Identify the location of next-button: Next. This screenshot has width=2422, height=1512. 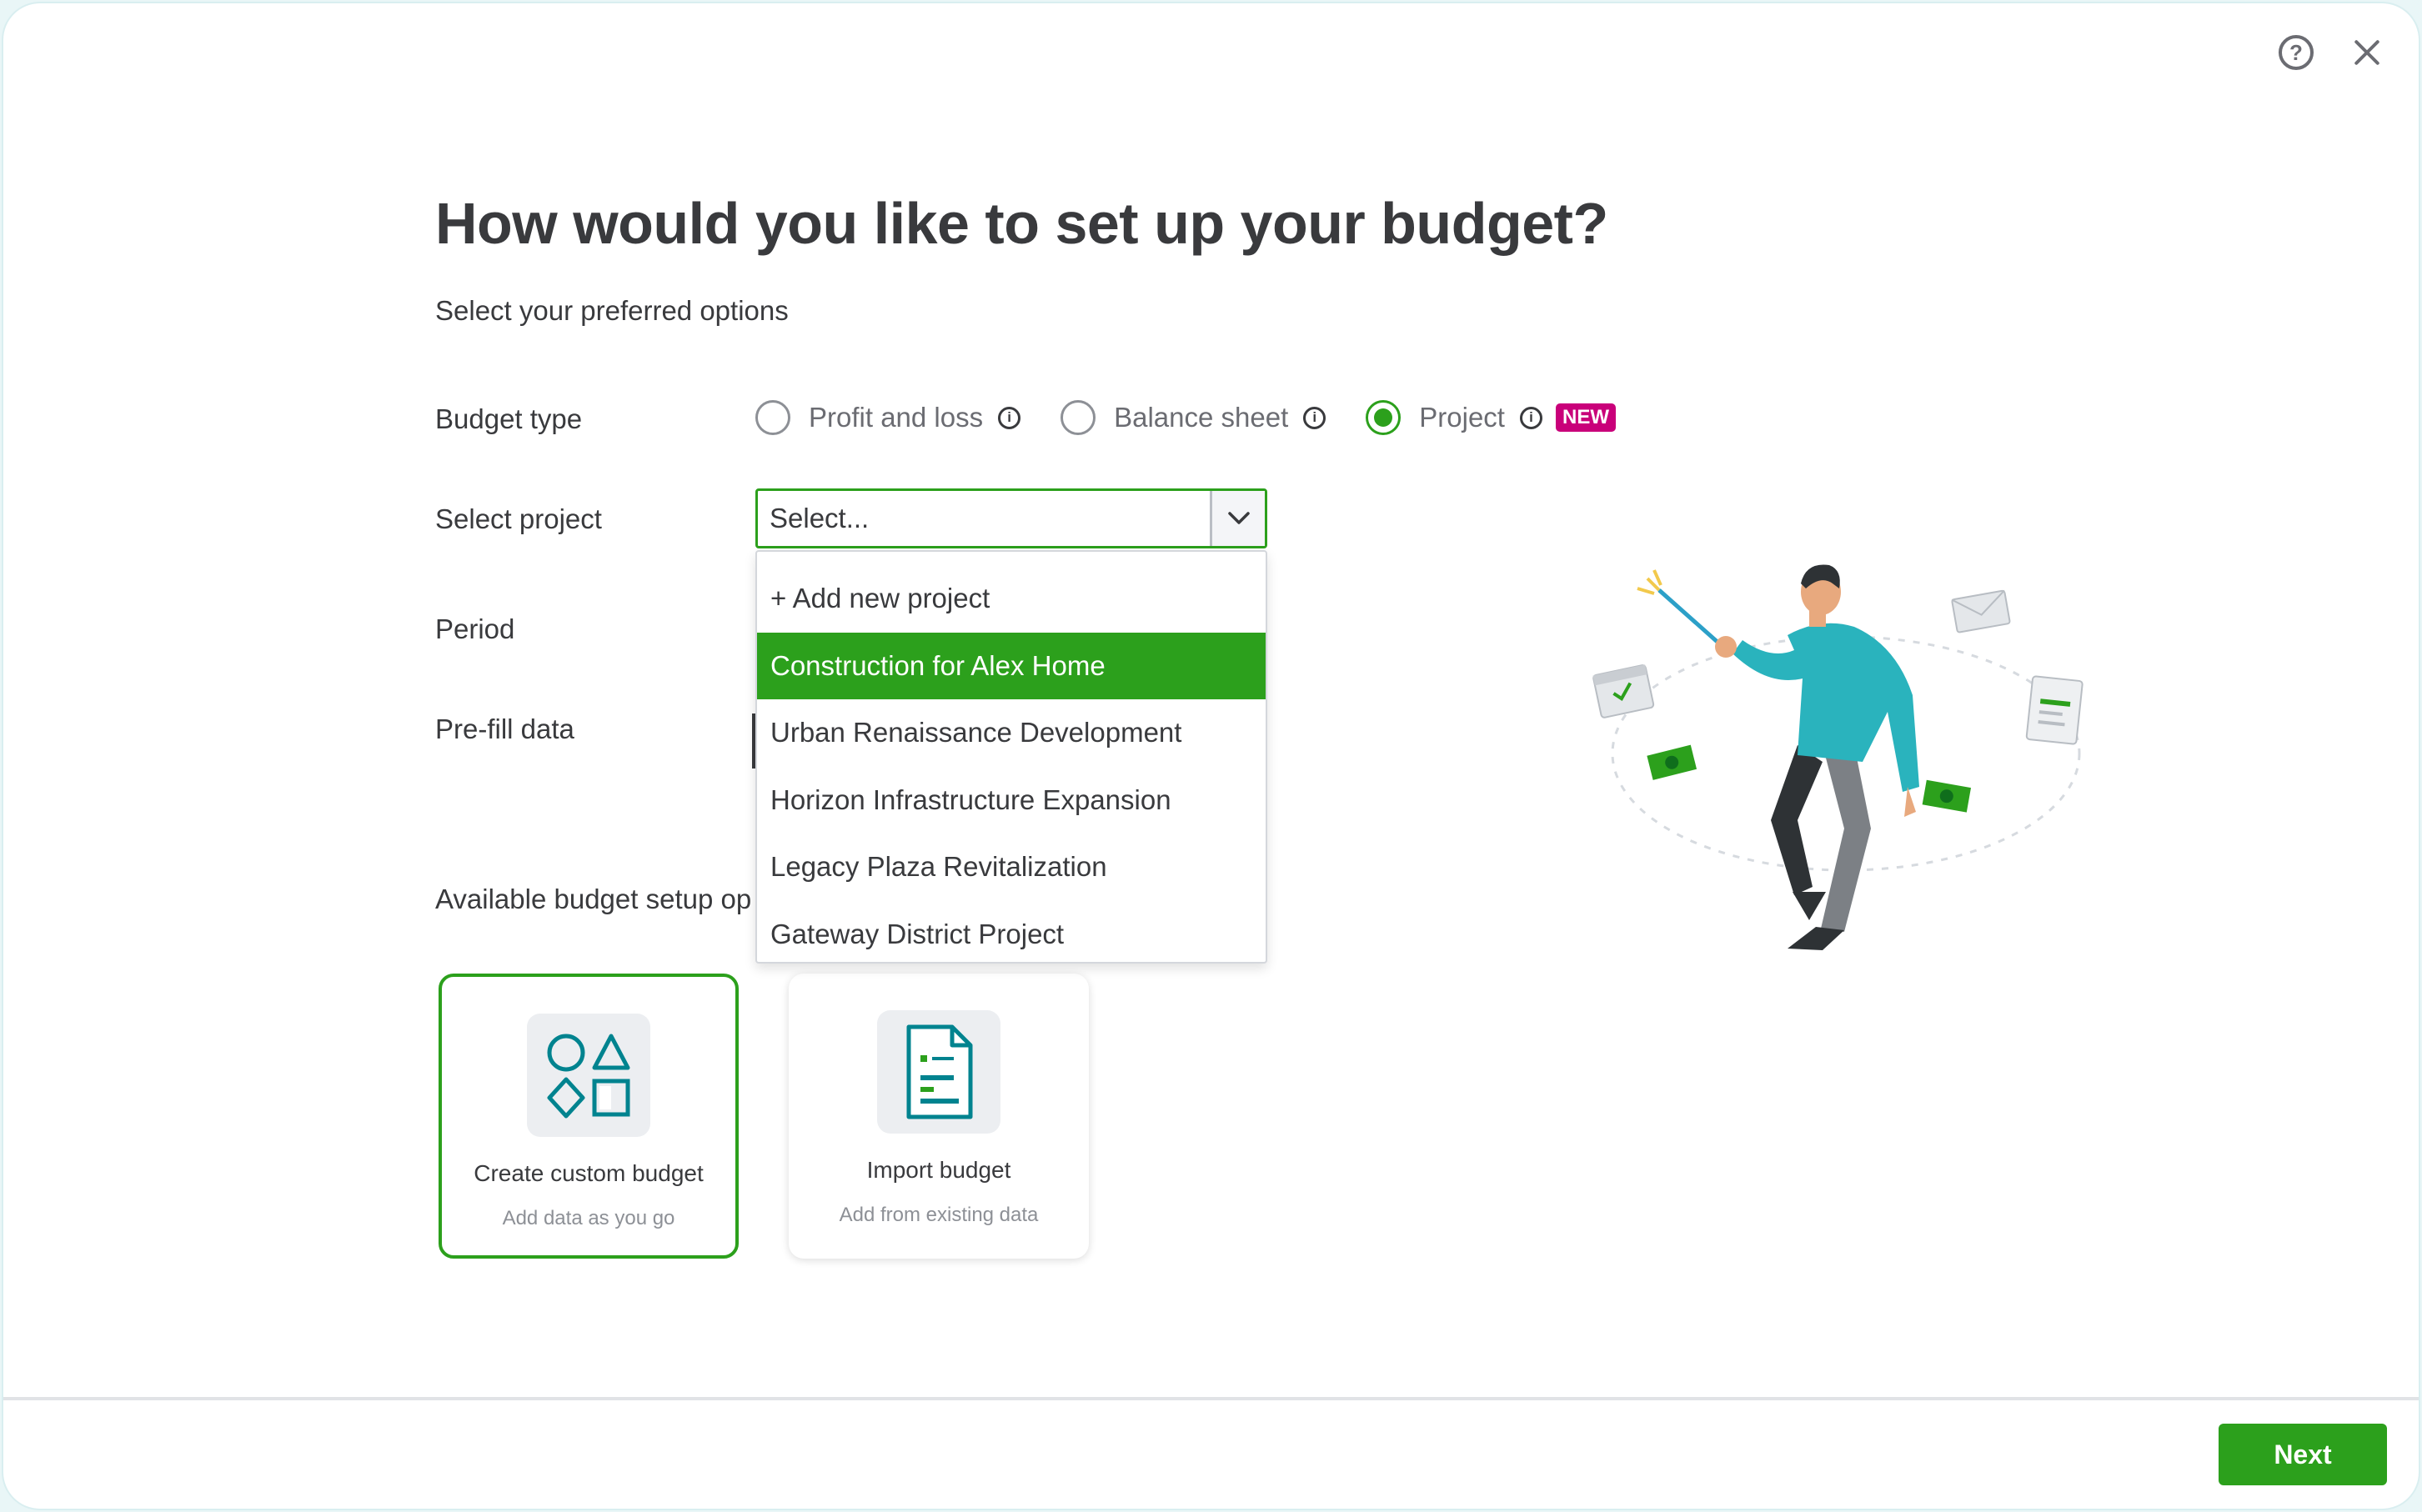
(2303, 1454).